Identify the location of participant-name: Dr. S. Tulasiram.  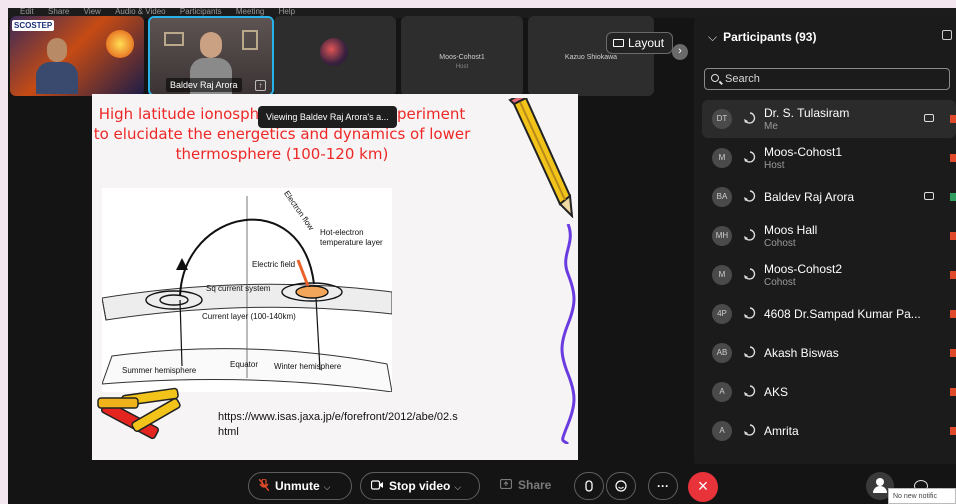
(807, 113).